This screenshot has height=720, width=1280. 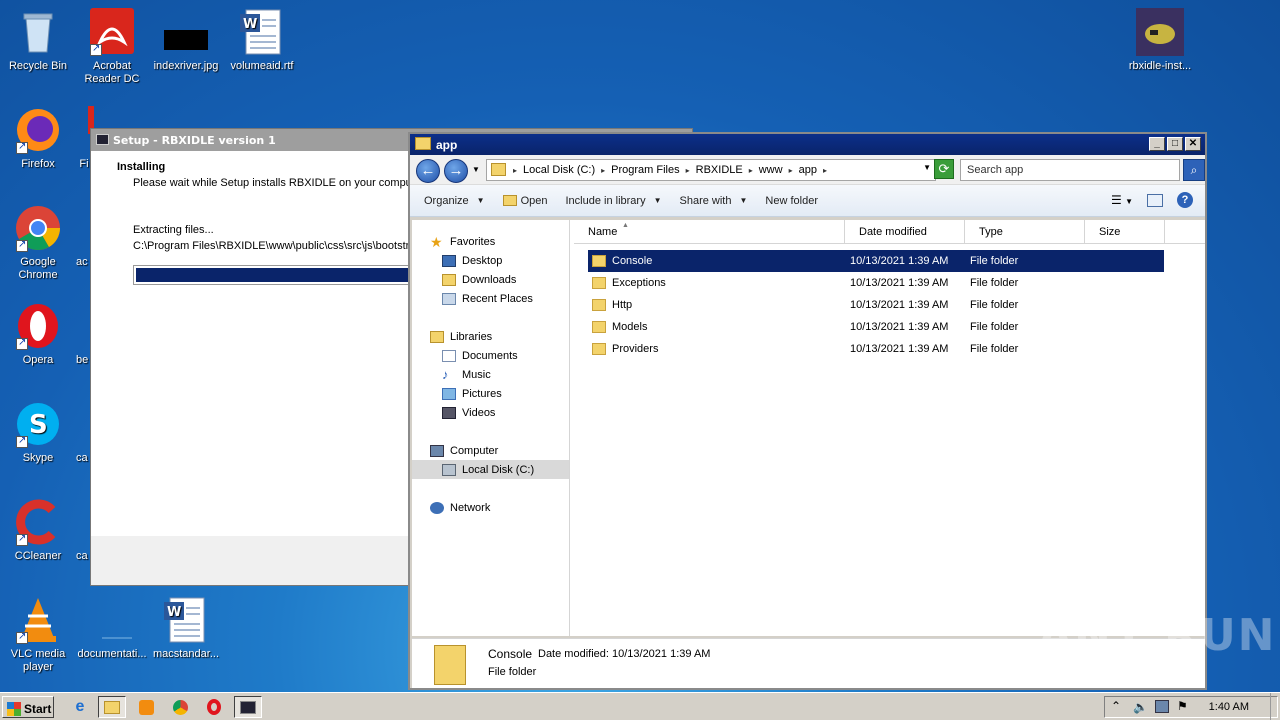 I want to click on open-button: Open, so click(x=524, y=201).